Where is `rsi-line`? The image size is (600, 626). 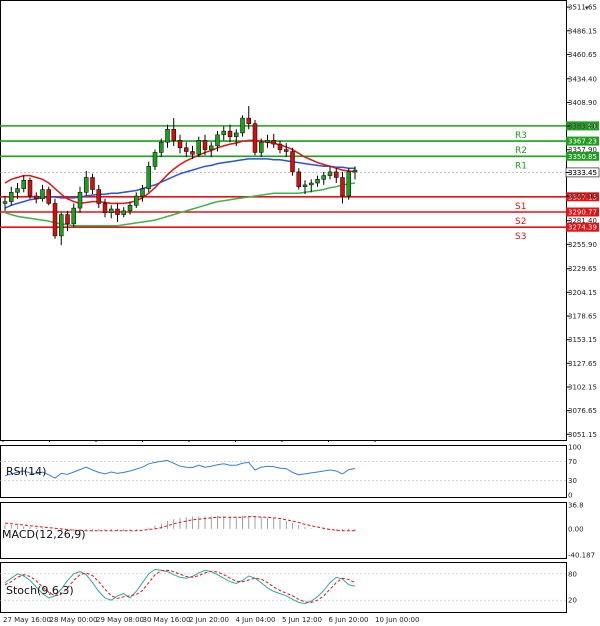 rsi-line is located at coordinates (180, 469).